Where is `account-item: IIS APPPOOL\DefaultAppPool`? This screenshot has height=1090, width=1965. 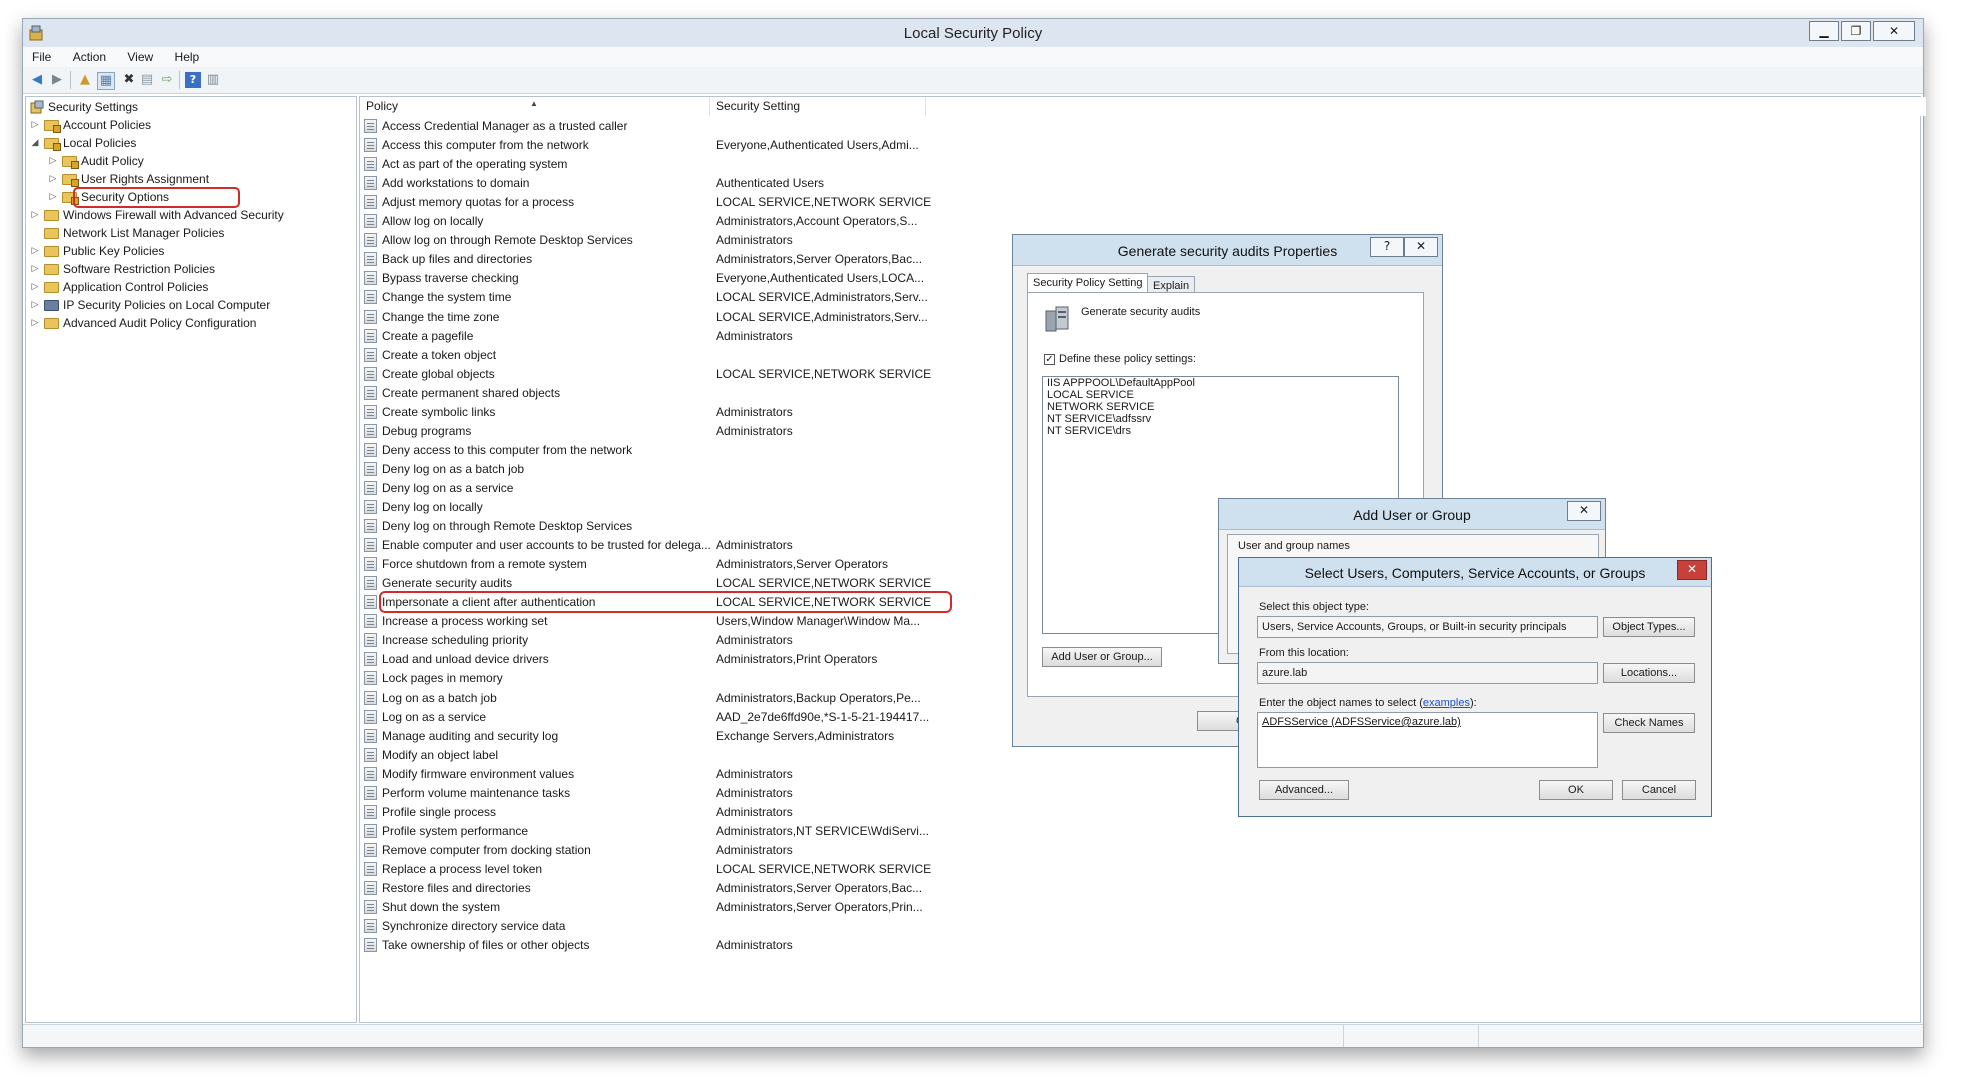
account-item: IIS APPPOOL\DefaultAppPool is located at coordinates (1220, 383).